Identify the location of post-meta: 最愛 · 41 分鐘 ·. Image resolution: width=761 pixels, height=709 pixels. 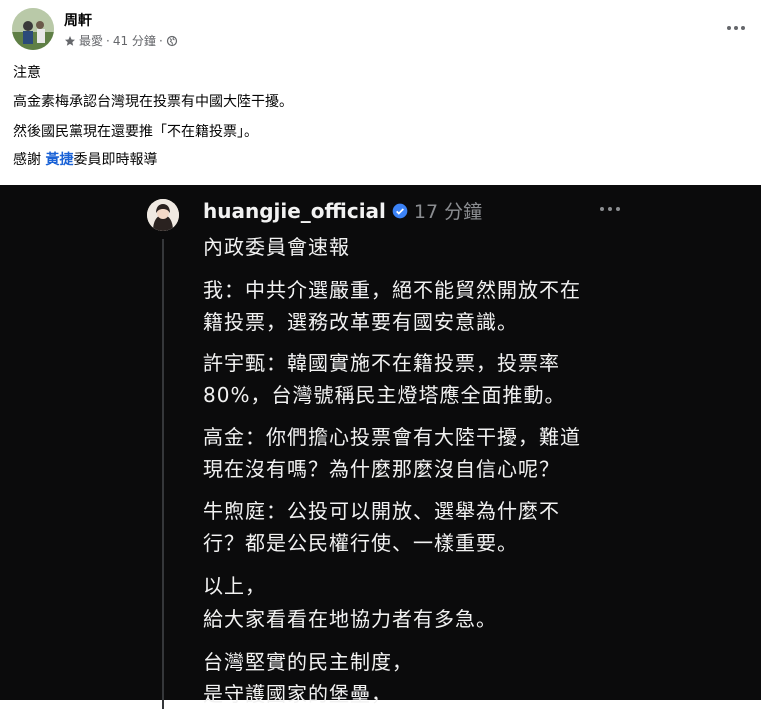
(121, 40).